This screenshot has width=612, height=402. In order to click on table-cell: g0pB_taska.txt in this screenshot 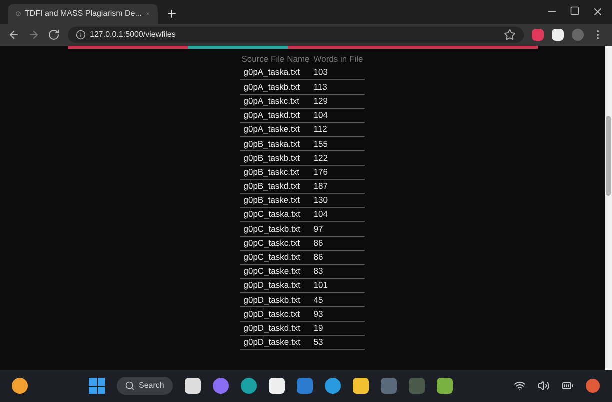, I will do `click(276, 143)`.